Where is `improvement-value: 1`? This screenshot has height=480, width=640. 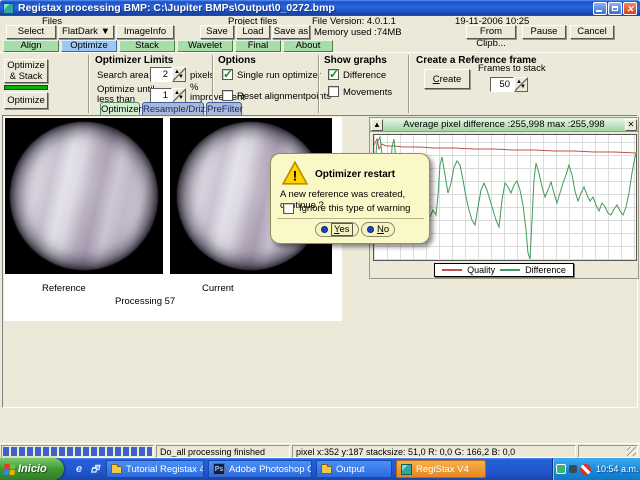
improvement-value: 1 is located at coordinates (161, 95).